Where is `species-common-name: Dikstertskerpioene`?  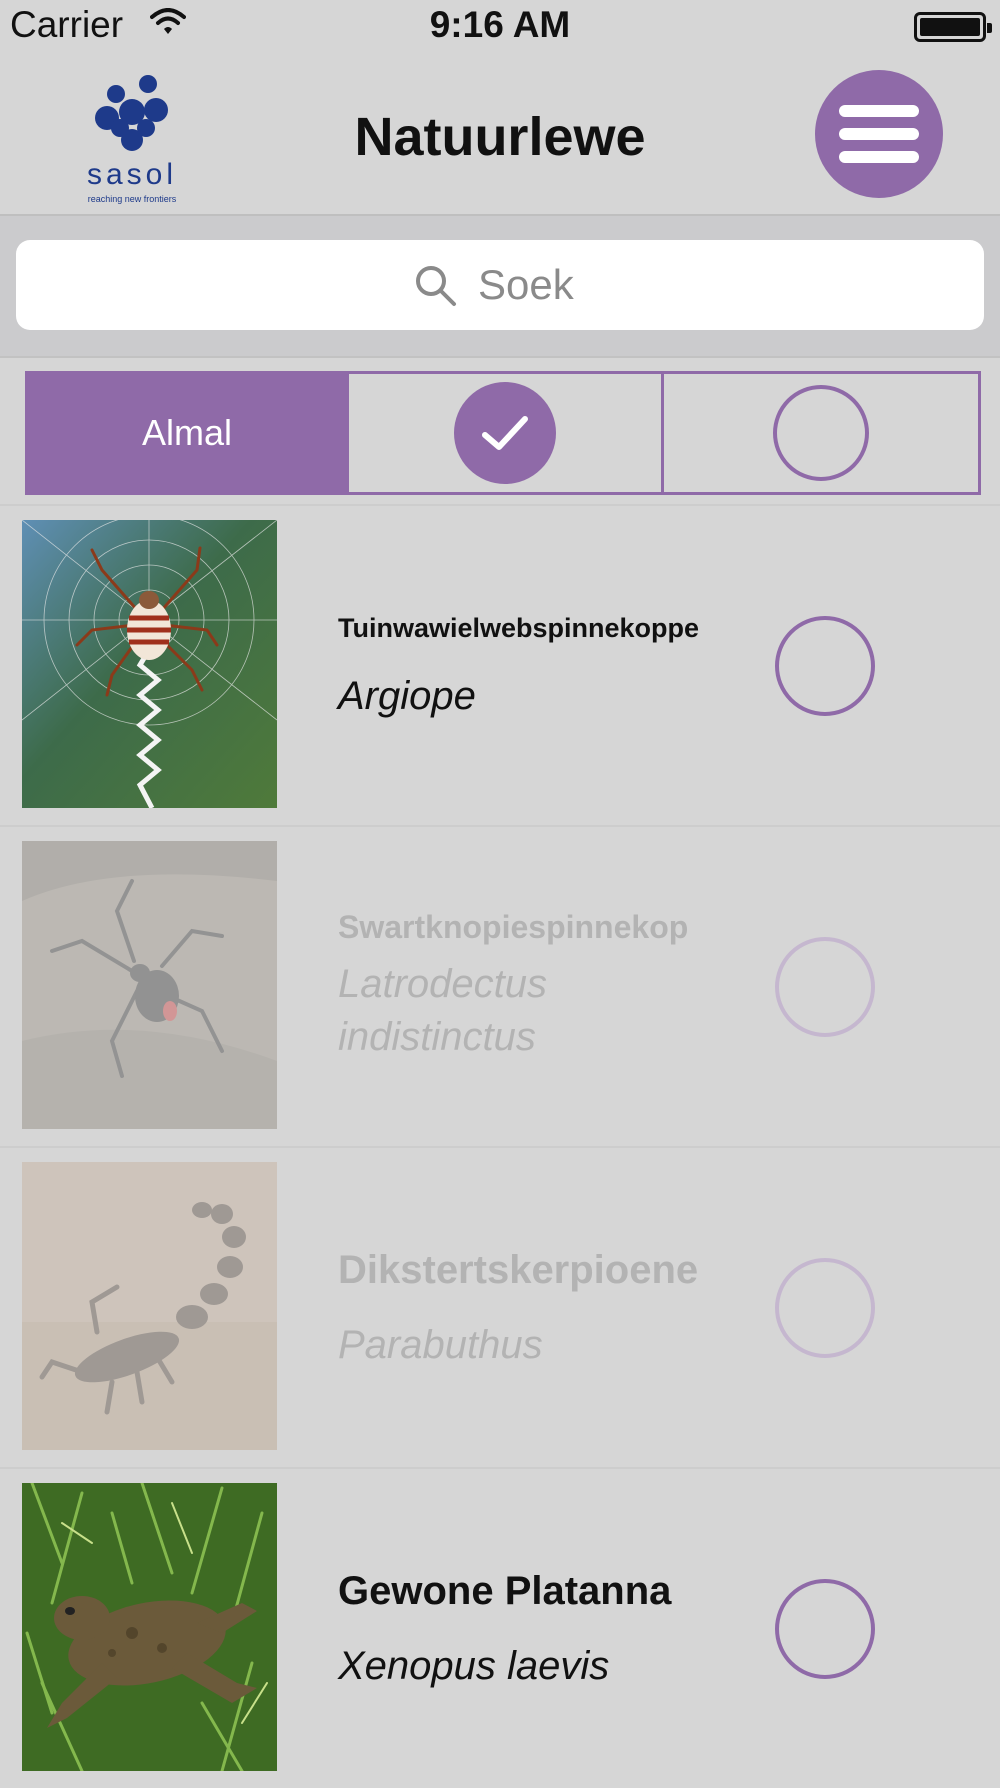 species-common-name: Dikstertskerpioene is located at coordinates (518, 1269).